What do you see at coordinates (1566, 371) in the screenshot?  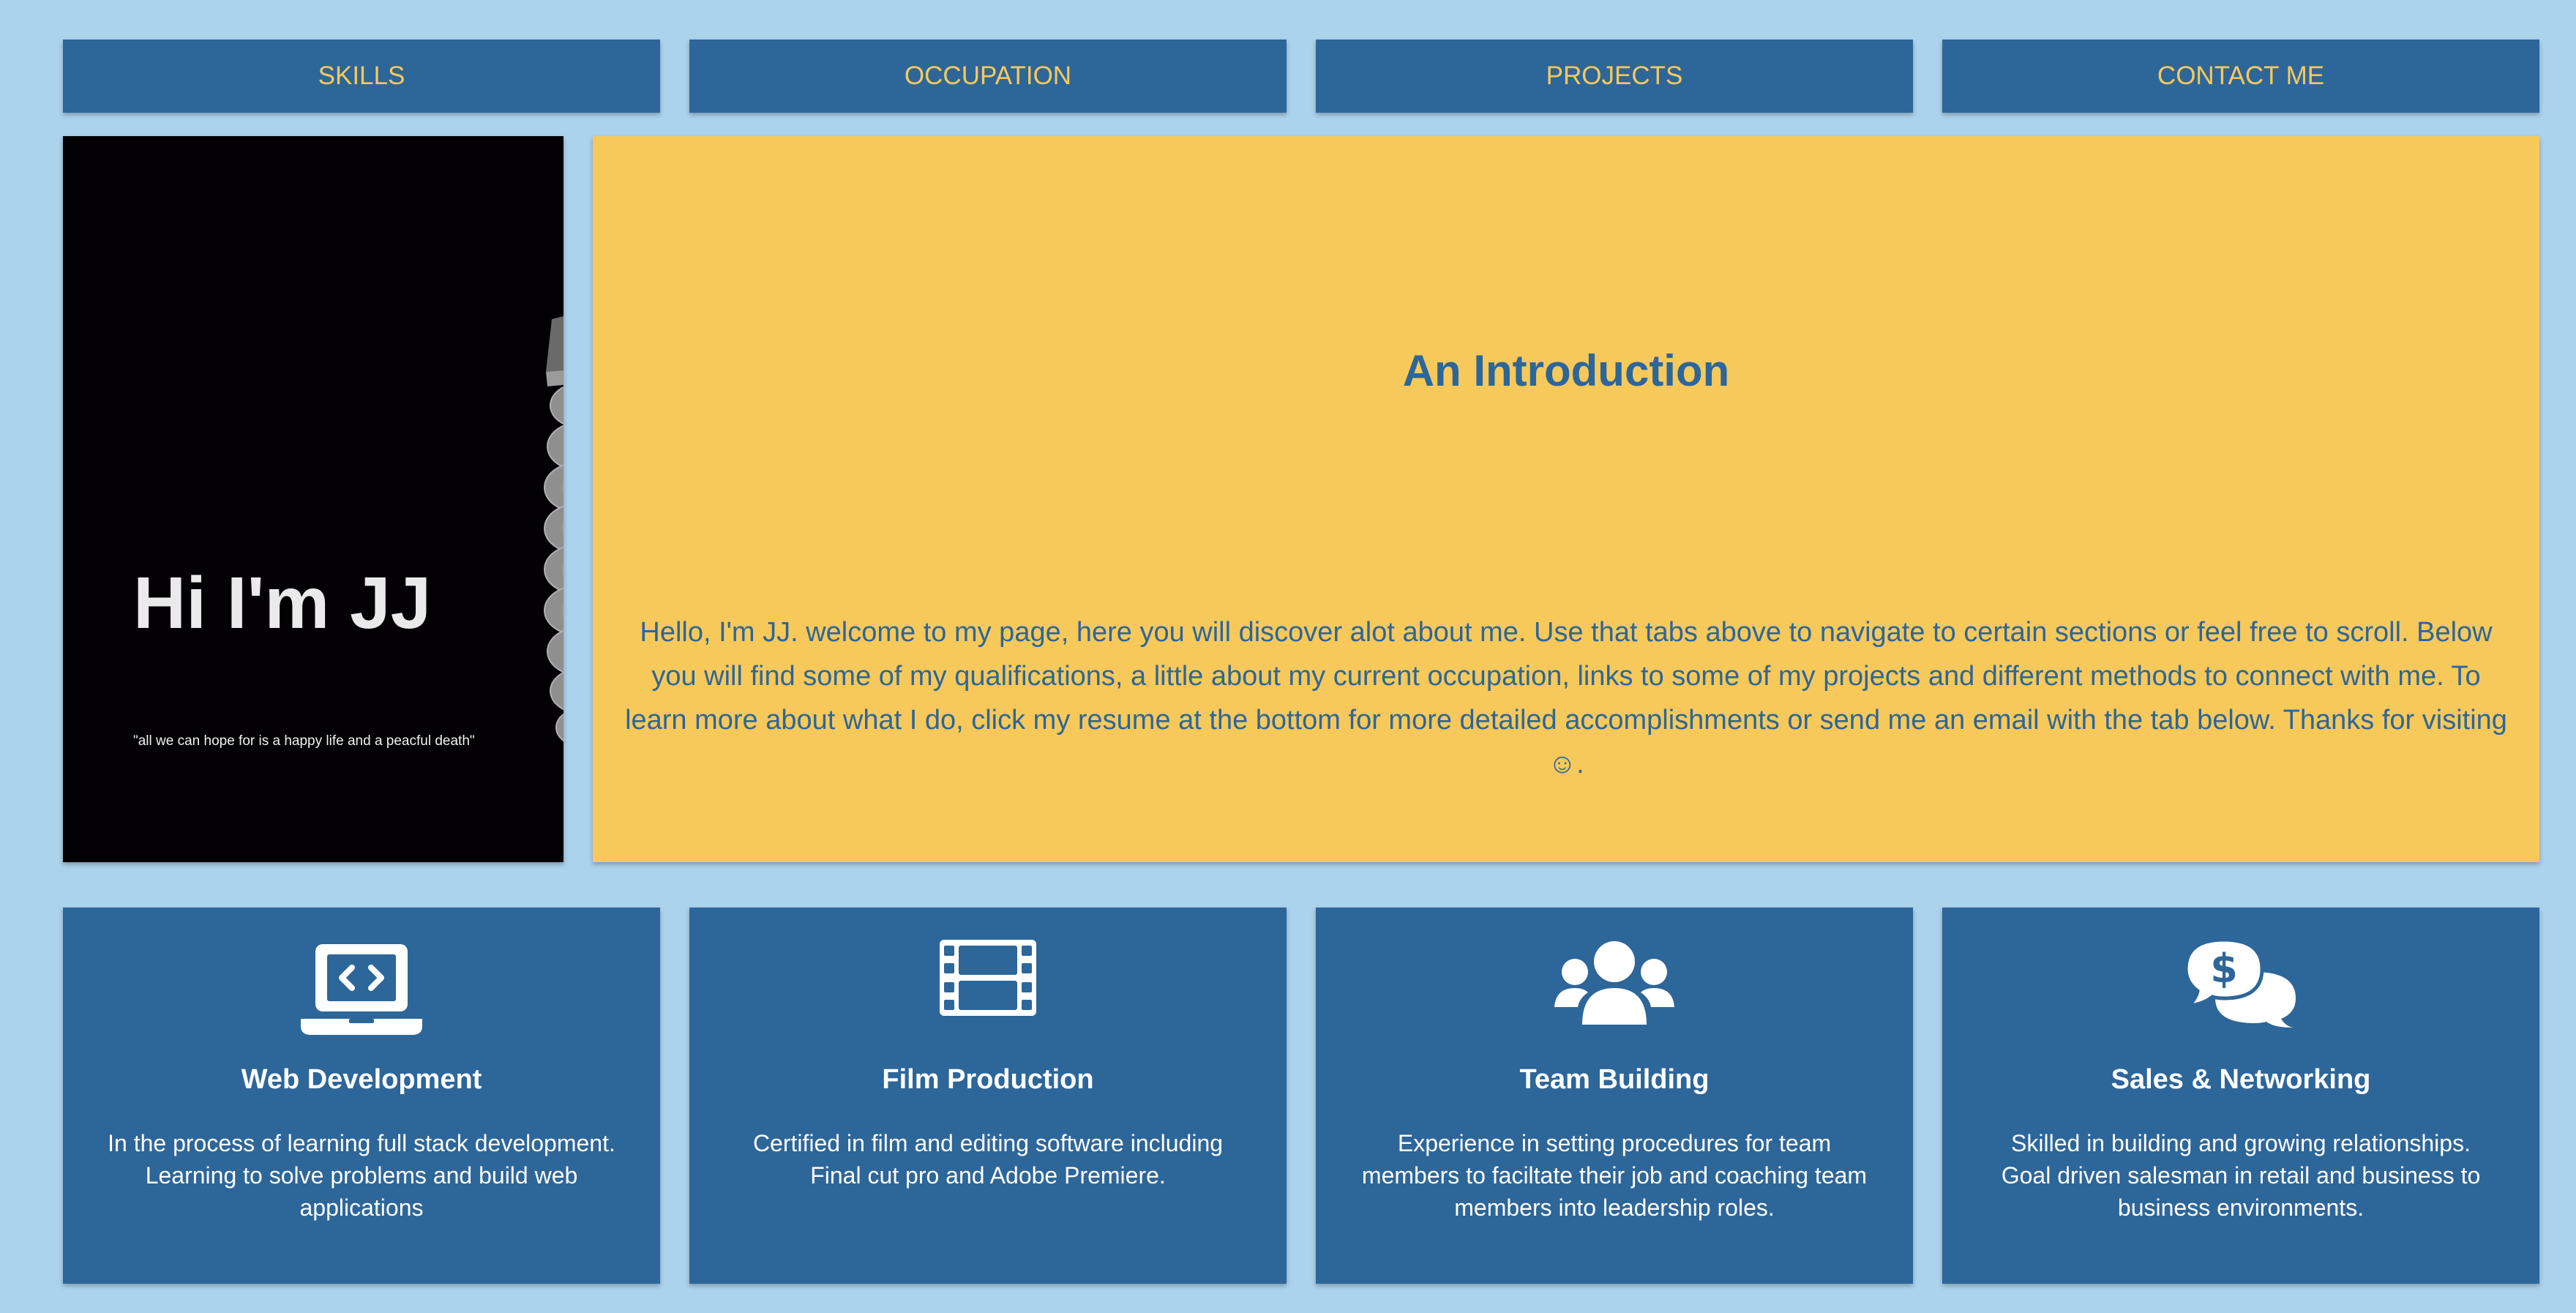 I see `intro-title: An Introduction` at bounding box center [1566, 371].